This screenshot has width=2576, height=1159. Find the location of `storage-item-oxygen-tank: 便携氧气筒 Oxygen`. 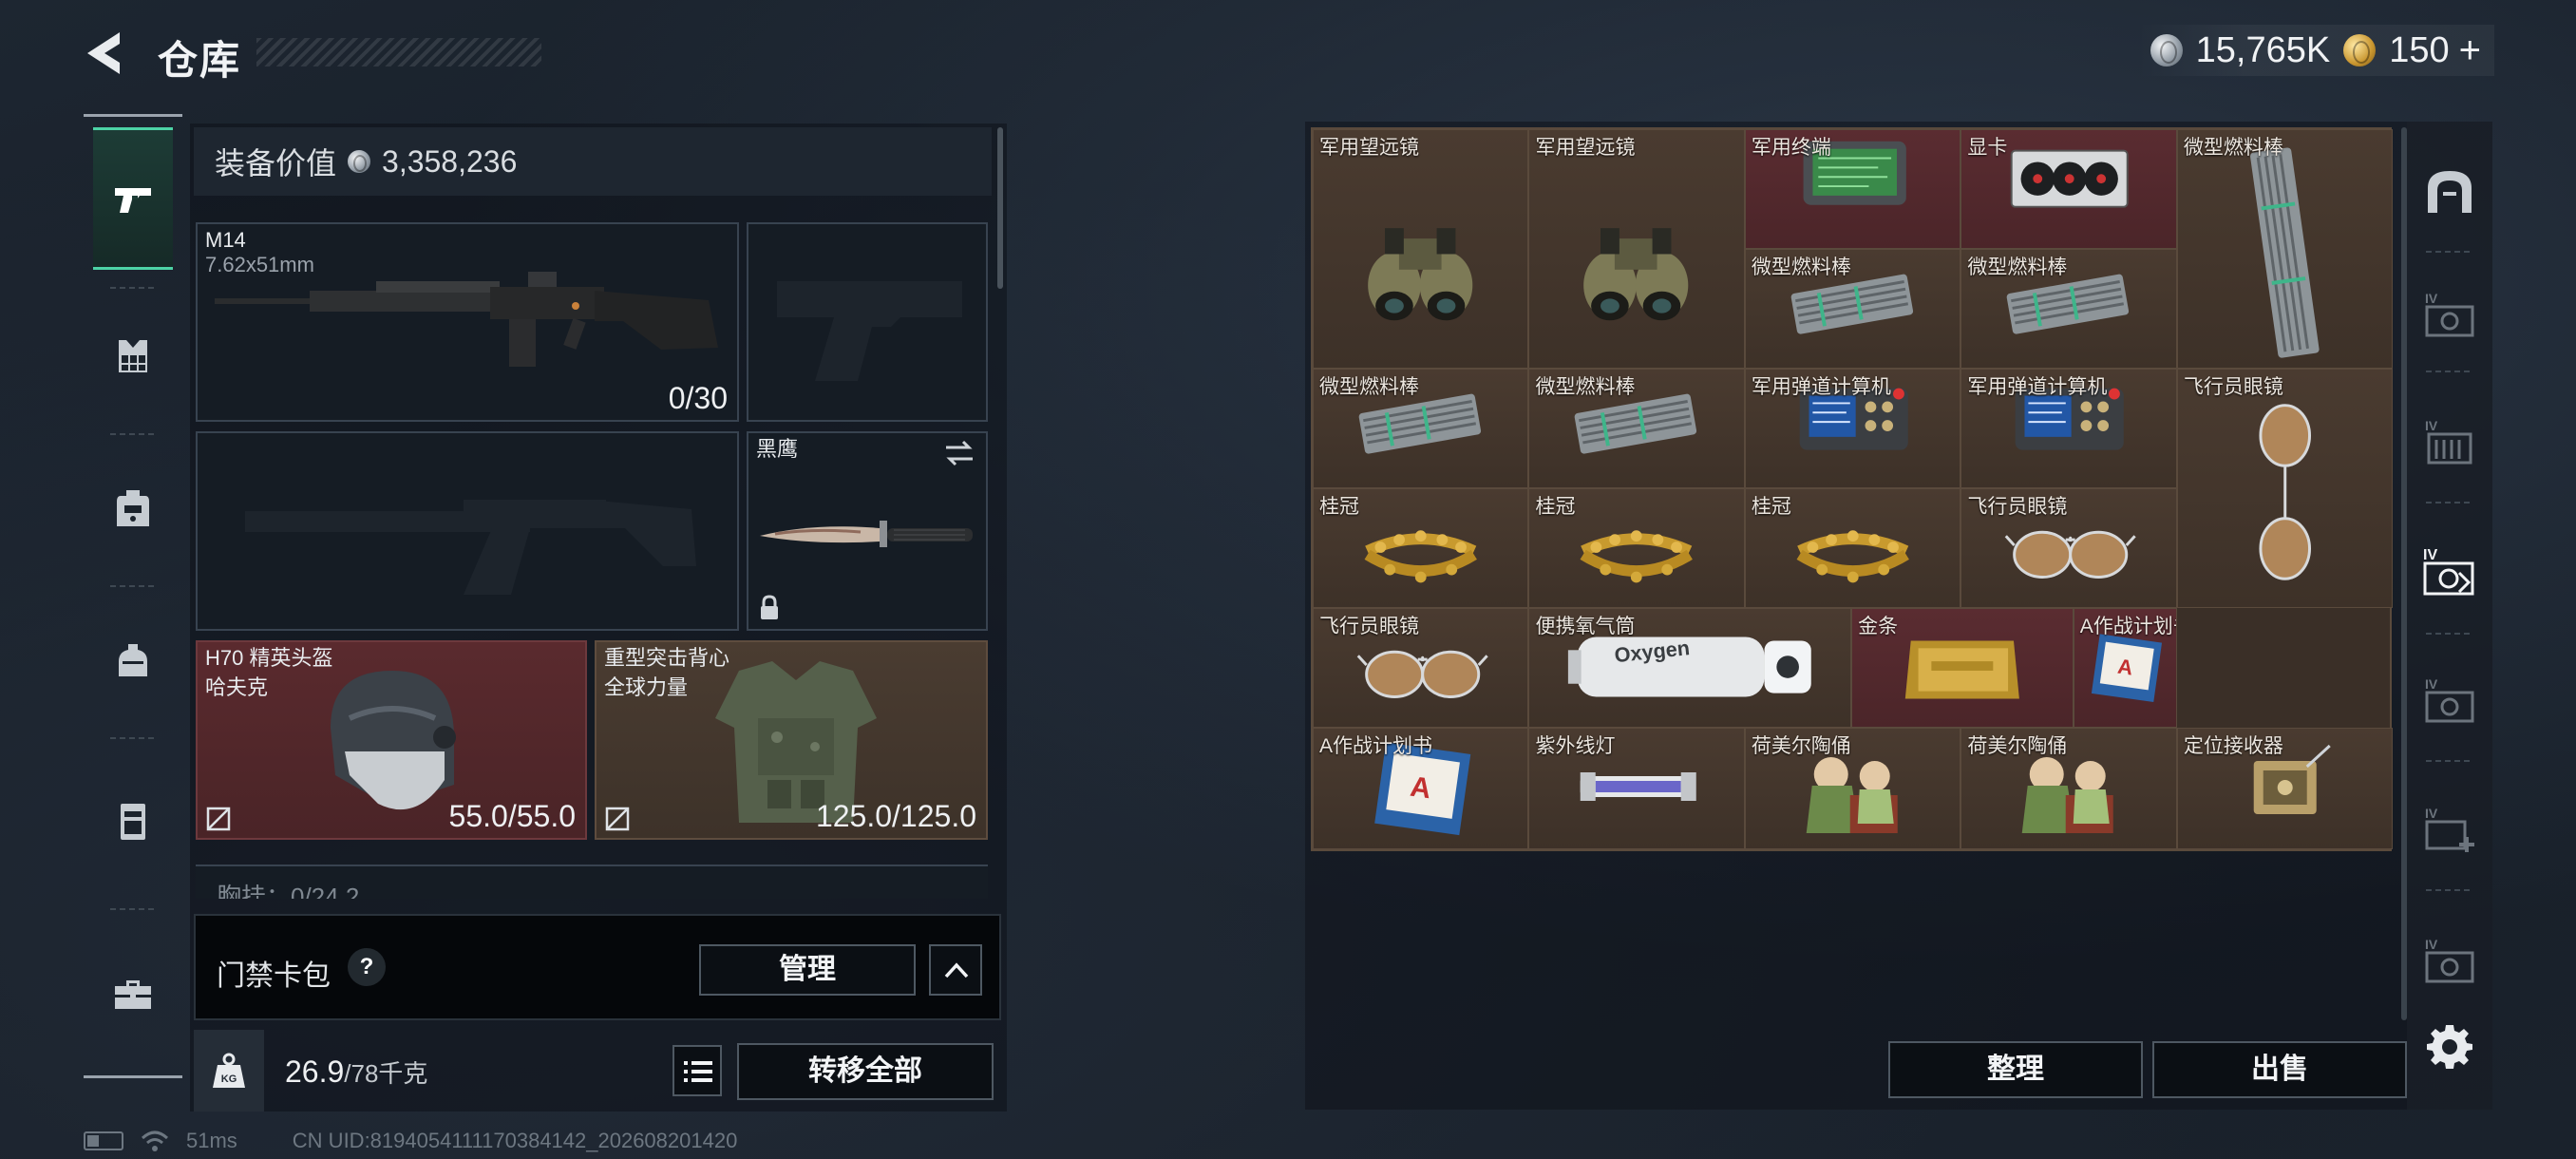

storage-item-oxygen-tank: 便携氧气筒 Oxygen is located at coordinates (1690, 668).